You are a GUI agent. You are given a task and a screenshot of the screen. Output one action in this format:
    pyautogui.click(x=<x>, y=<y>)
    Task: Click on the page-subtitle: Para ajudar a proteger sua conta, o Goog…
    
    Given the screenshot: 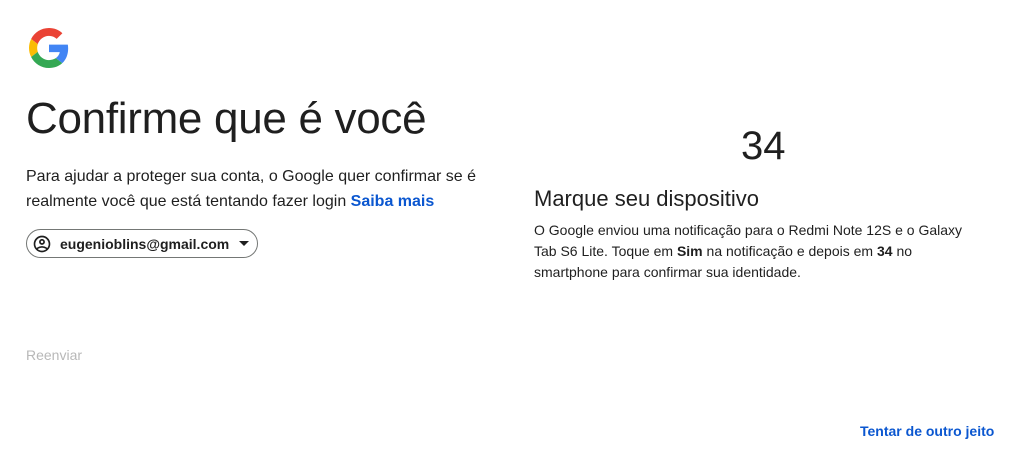 What is the action you would take?
    pyautogui.click(x=261, y=189)
    